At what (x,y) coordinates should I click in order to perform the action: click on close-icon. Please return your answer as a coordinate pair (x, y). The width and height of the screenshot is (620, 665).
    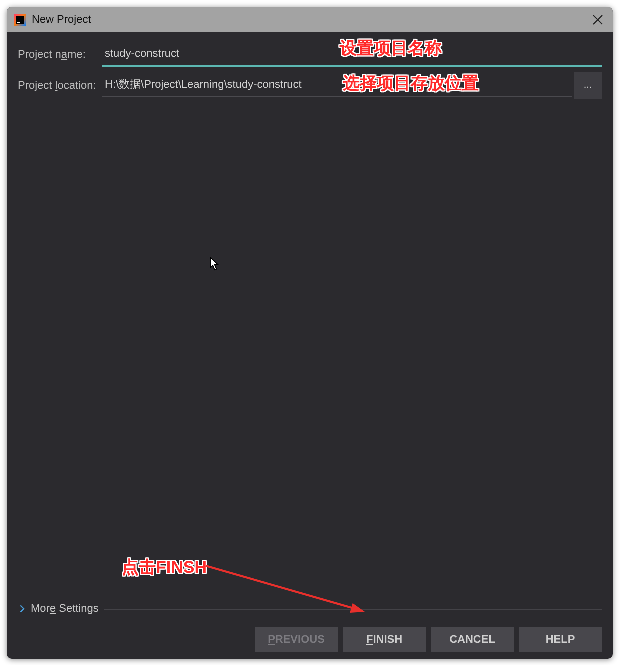
    Looking at the image, I should click on (598, 19).